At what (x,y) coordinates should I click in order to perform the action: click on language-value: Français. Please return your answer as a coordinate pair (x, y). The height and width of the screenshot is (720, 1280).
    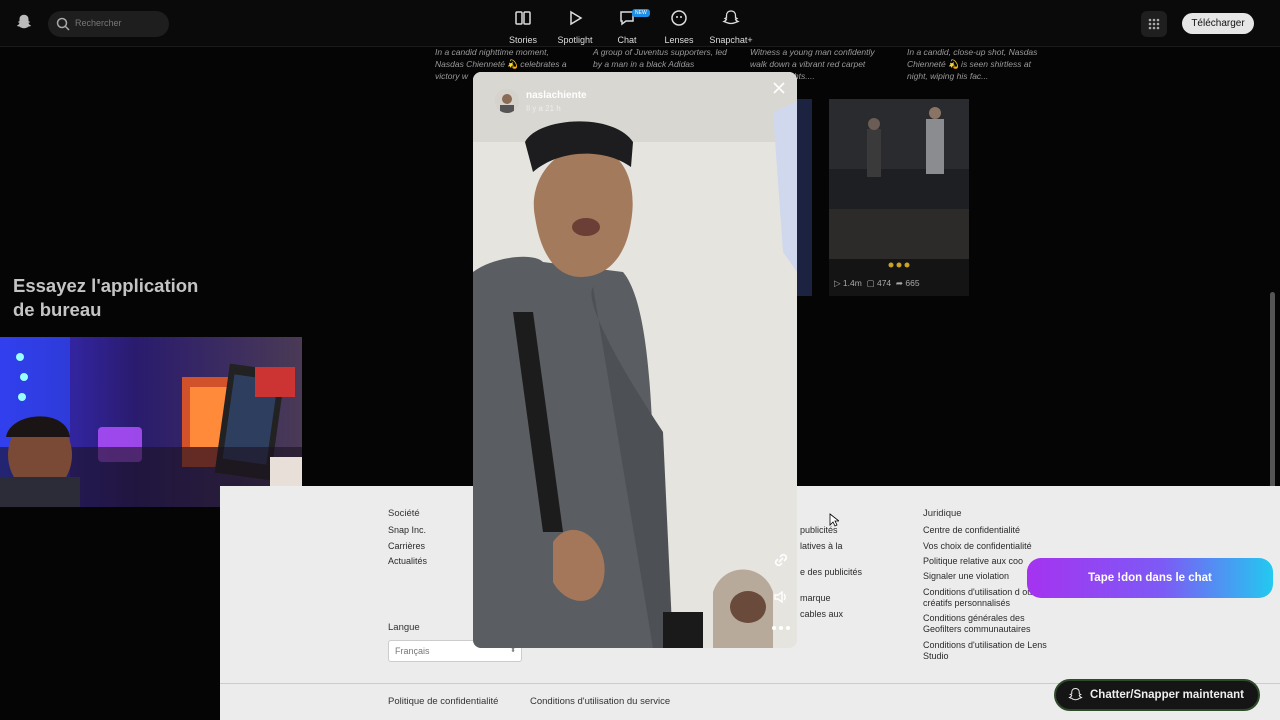
    Looking at the image, I should click on (412, 651).